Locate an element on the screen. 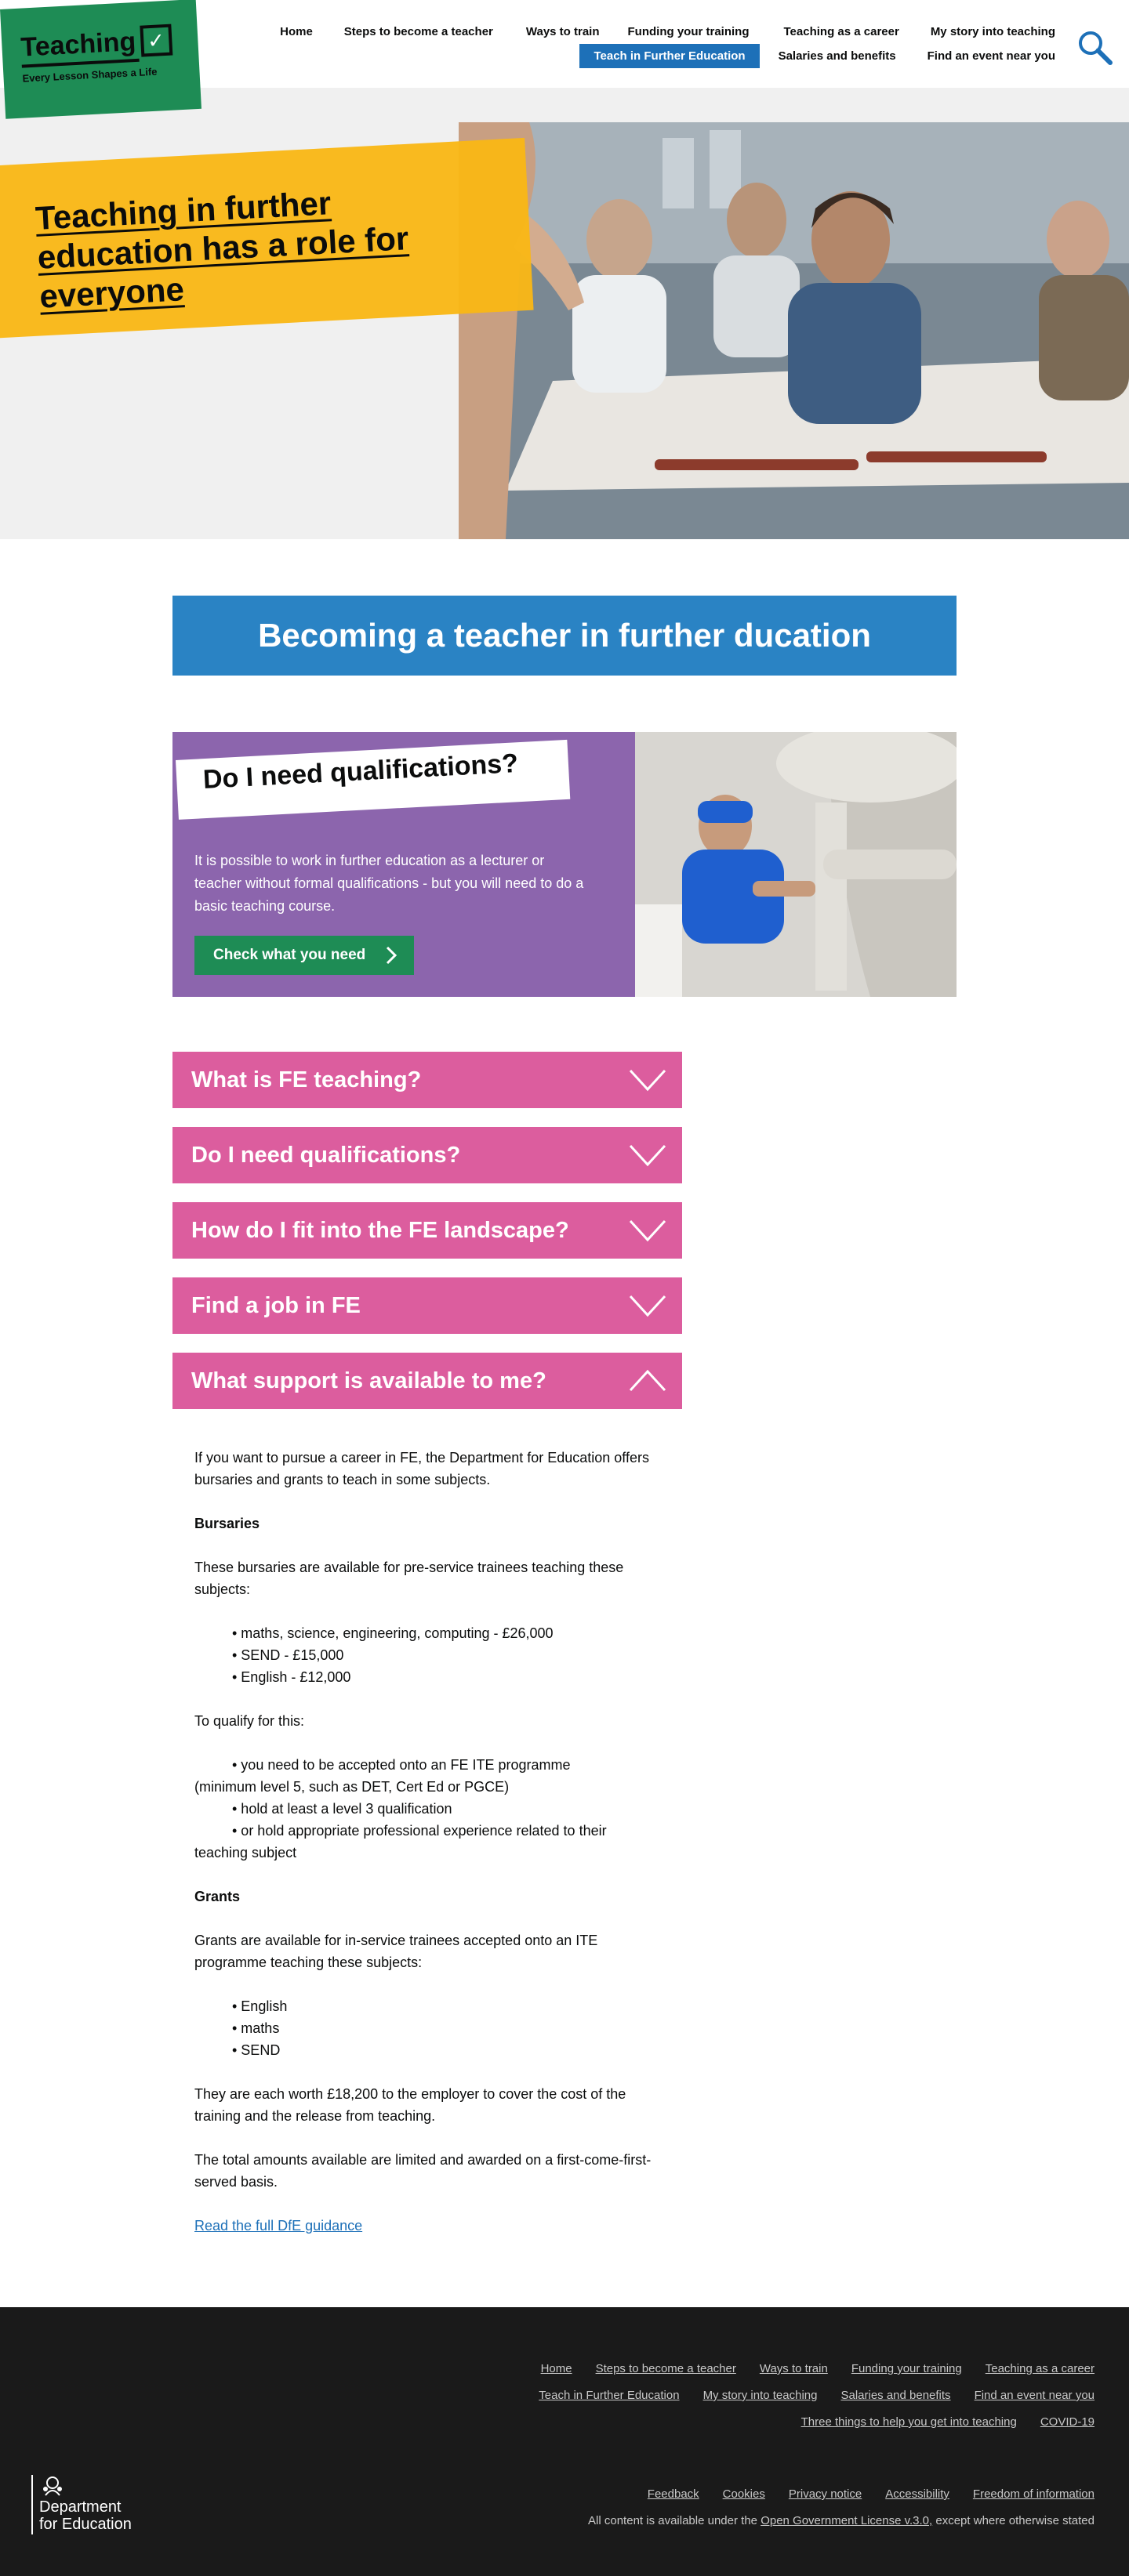 The height and width of the screenshot is (2576, 1129). footer-link-ways: Ways to train is located at coordinates (794, 2368).